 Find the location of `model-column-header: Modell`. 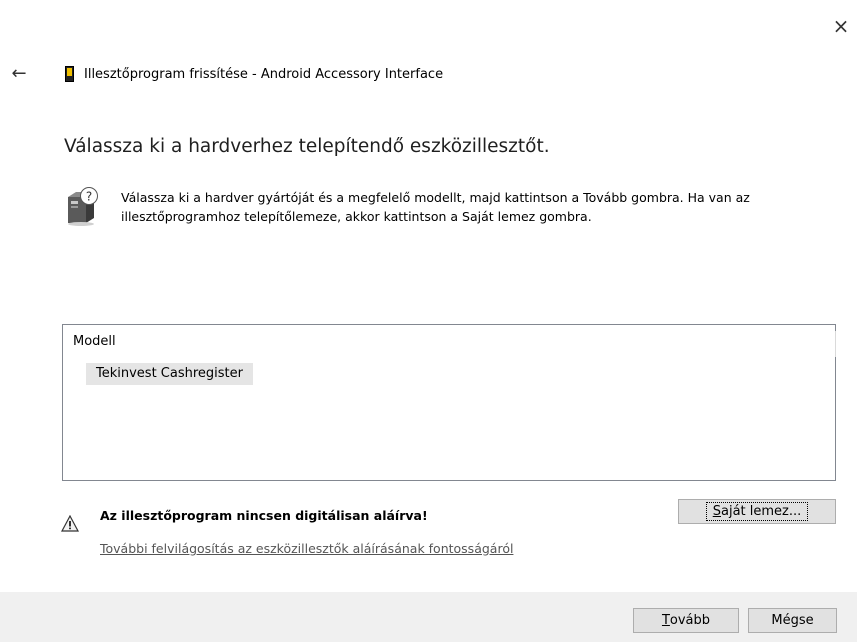

model-column-header: Modell is located at coordinates (94, 341).